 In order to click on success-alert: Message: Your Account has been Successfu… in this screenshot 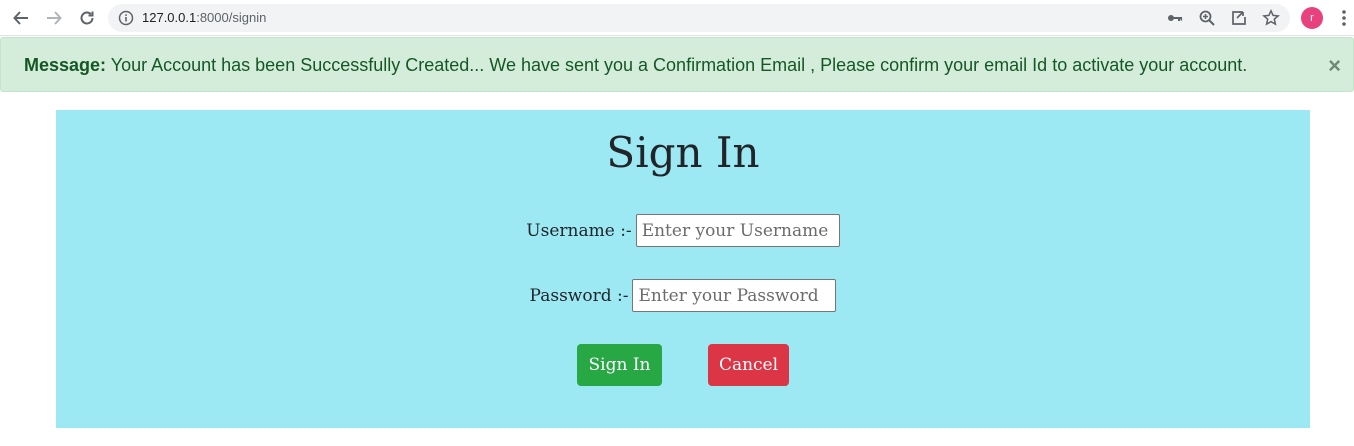, I will do `click(677, 64)`.